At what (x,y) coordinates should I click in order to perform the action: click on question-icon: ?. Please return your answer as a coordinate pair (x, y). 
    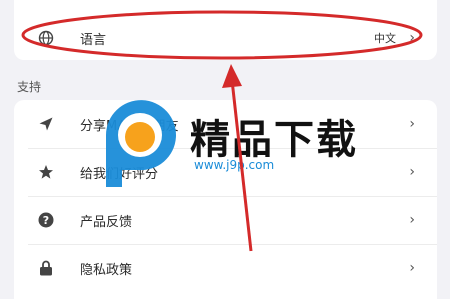
    Looking at the image, I should click on (46, 220).